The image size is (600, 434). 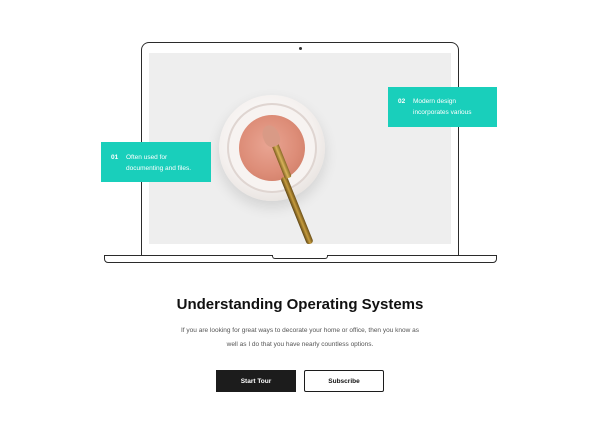 What do you see at coordinates (300, 257) in the screenshot?
I see `laptop-notch` at bounding box center [300, 257].